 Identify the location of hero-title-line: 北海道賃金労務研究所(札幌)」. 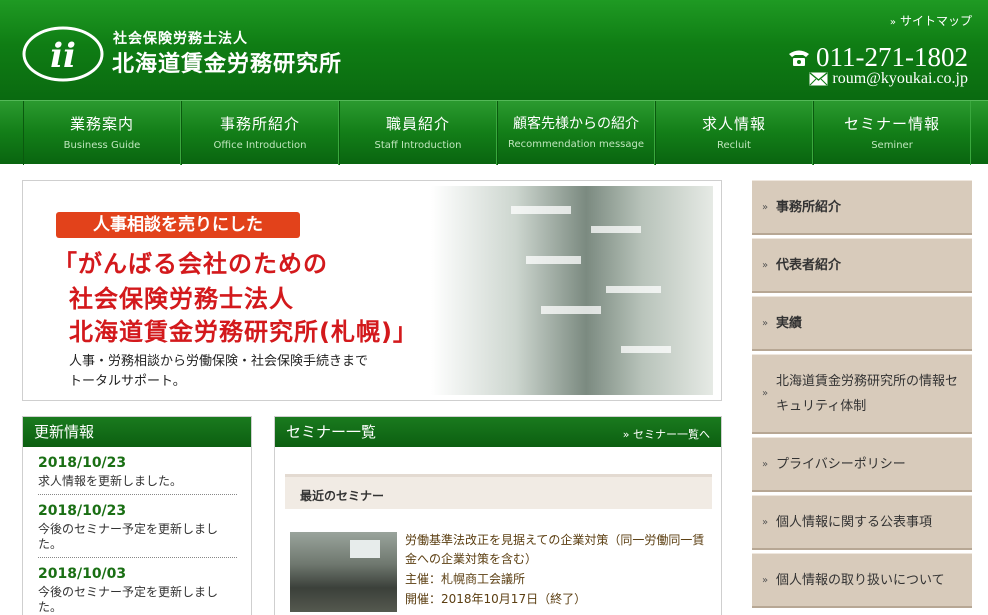
(243, 332).